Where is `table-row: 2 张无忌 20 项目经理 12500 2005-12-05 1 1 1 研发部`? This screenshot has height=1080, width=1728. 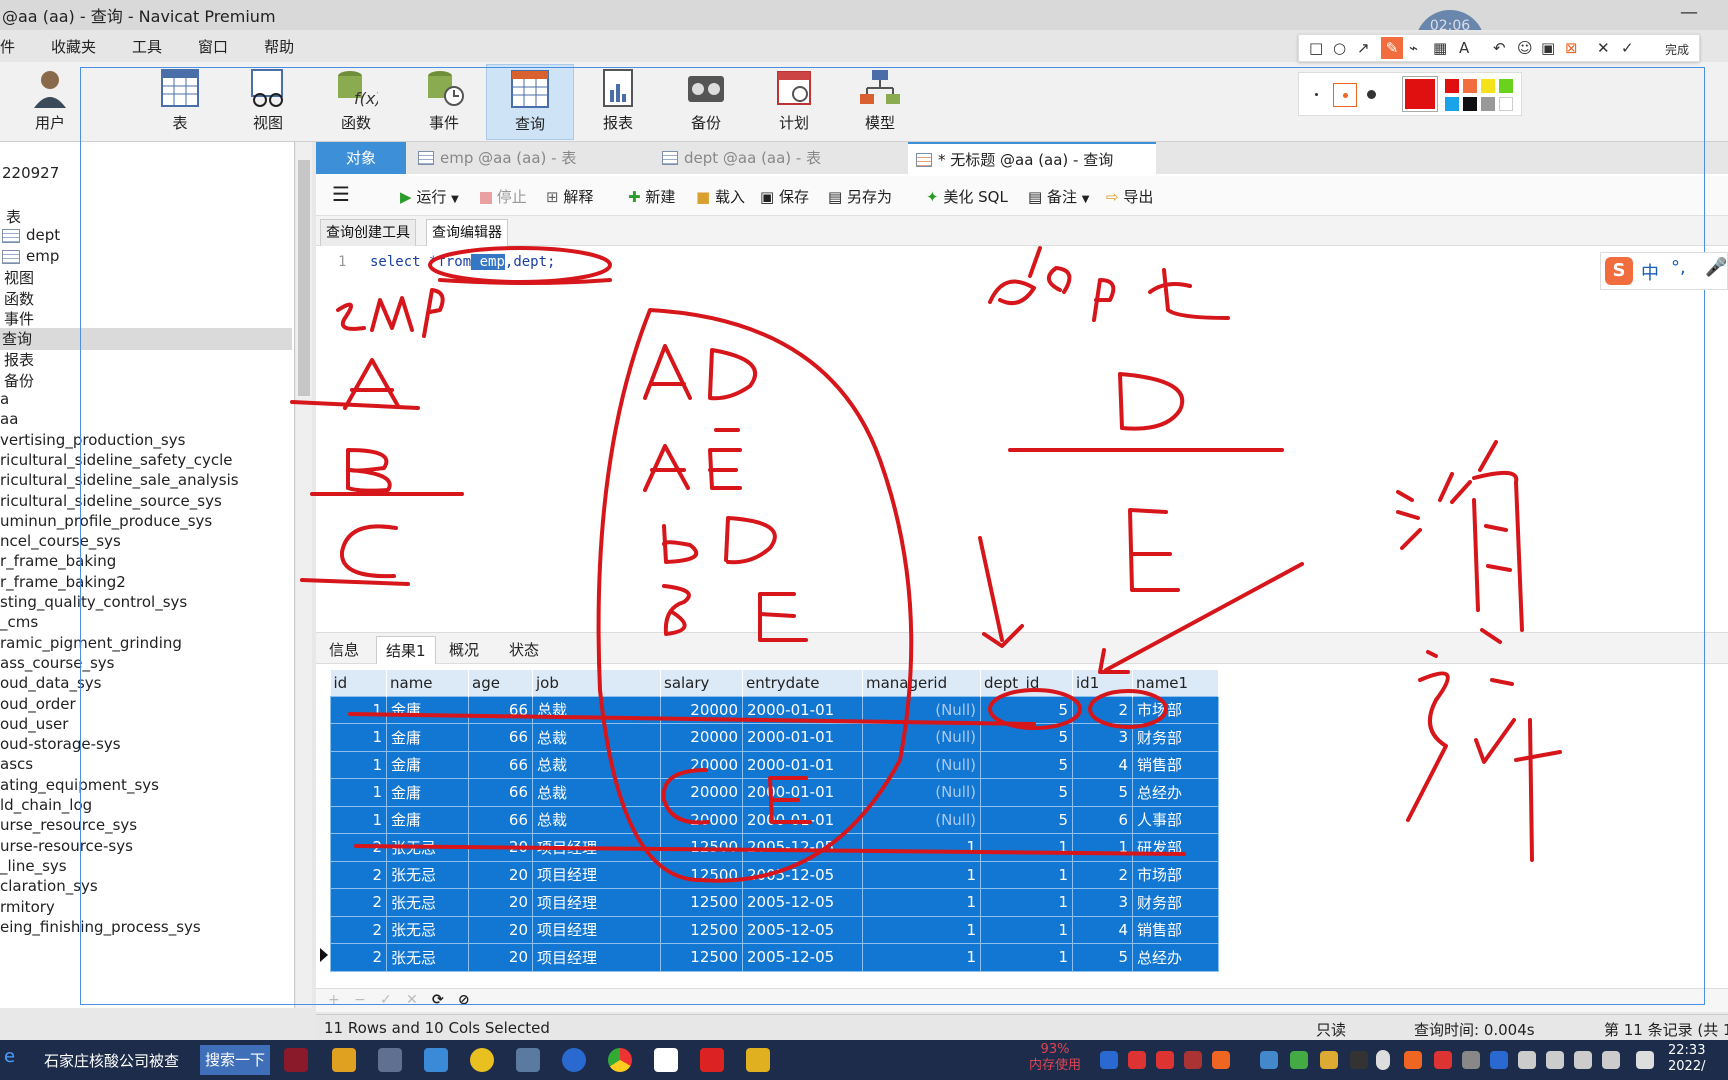
table-row: 2 张无忌 20 项目经理 12500 2005-12-05 1 1 1 研发部 is located at coordinates (774, 847).